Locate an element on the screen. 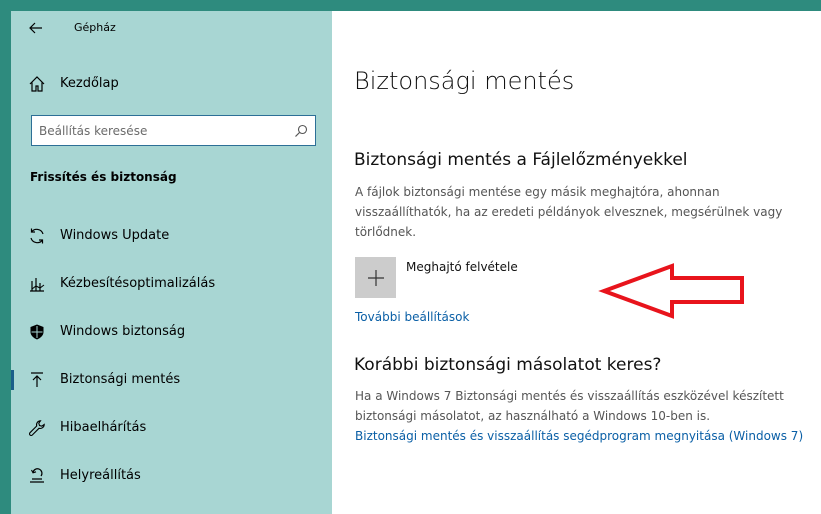 Image resolution: width=821 pixels, height=514 pixels. search-input is located at coordinates (159, 131).